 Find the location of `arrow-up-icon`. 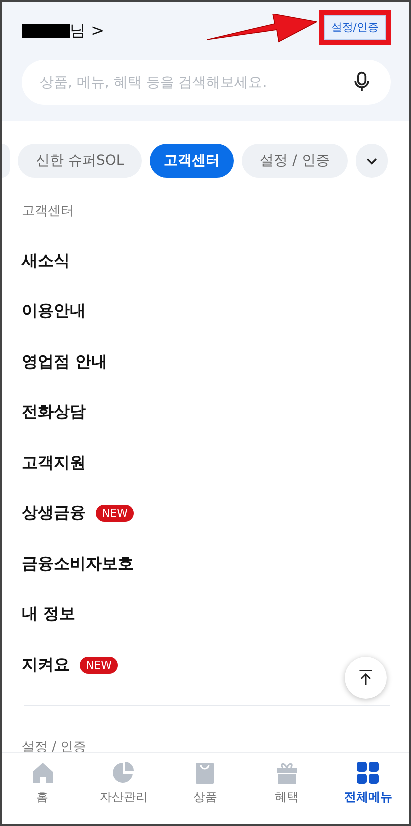

arrow-up-icon is located at coordinates (366, 678).